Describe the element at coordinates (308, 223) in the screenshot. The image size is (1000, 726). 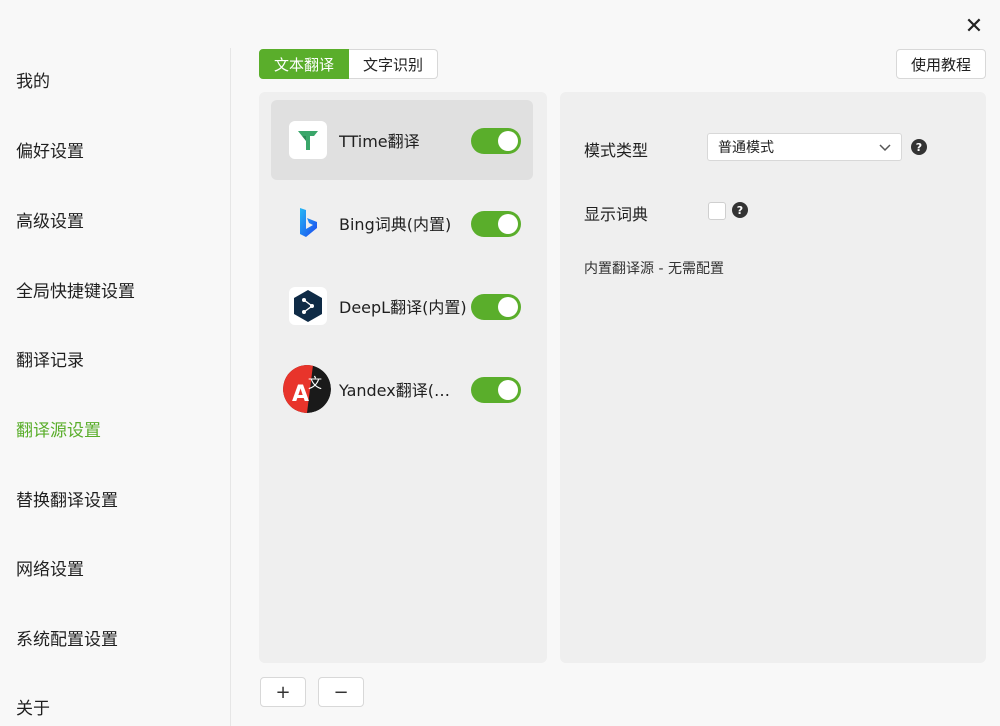
I see `bing-logo-icon` at that location.